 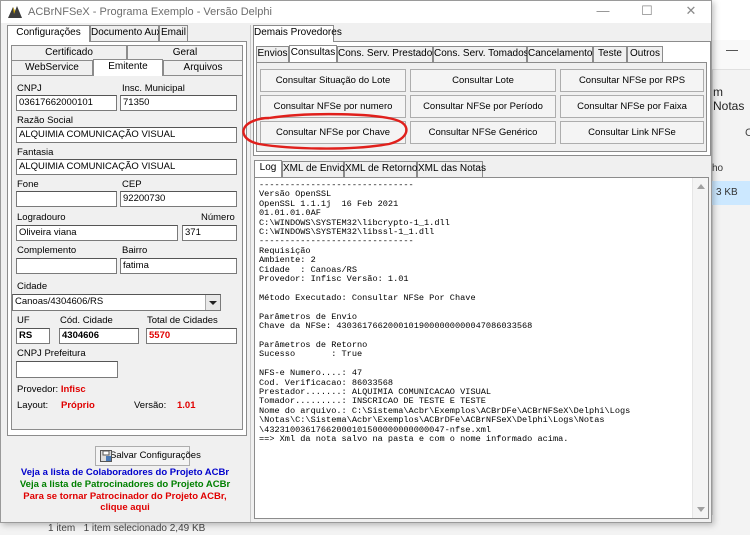 I want to click on numero-field: 371, so click(x=209, y=233).